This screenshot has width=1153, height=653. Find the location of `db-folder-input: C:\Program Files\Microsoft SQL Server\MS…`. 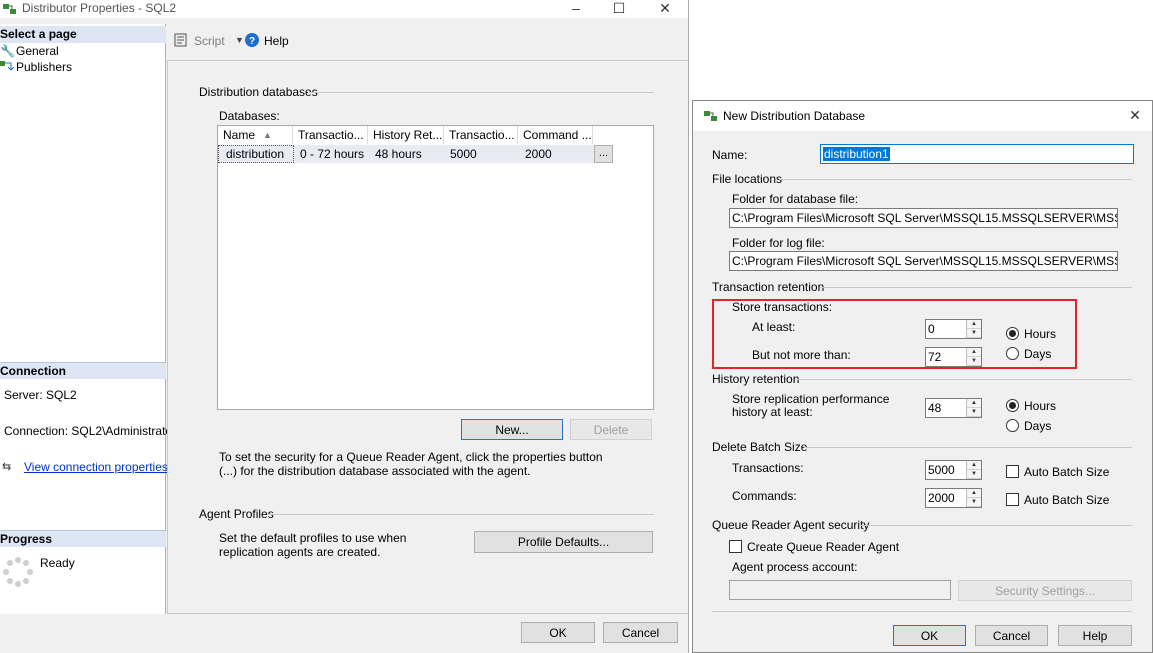

db-folder-input: C:\Program Files\Microsoft SQL Server\MS… is located at coordinates (923, 218).